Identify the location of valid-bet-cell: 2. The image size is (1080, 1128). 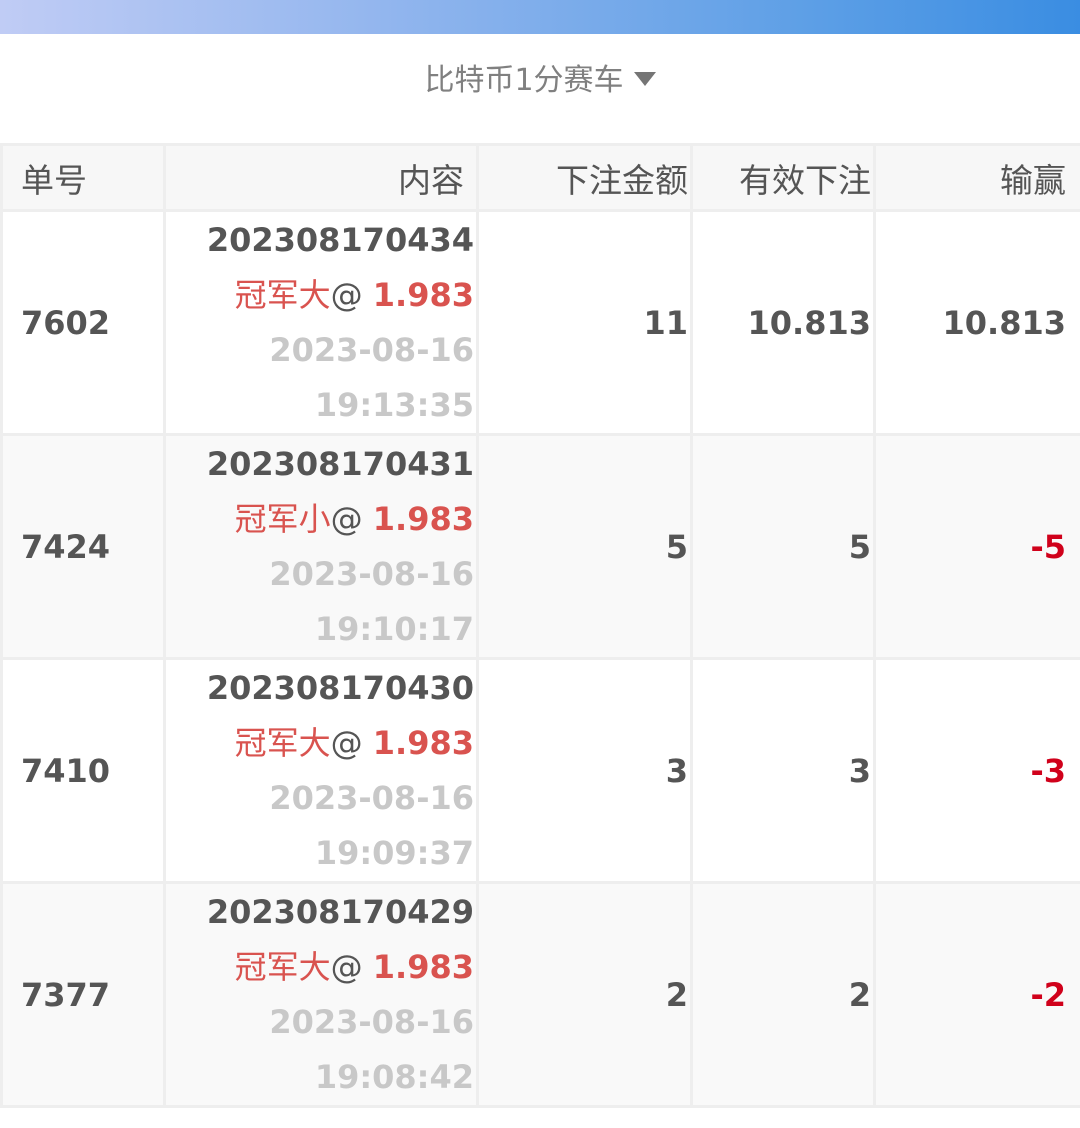
(783, 994).